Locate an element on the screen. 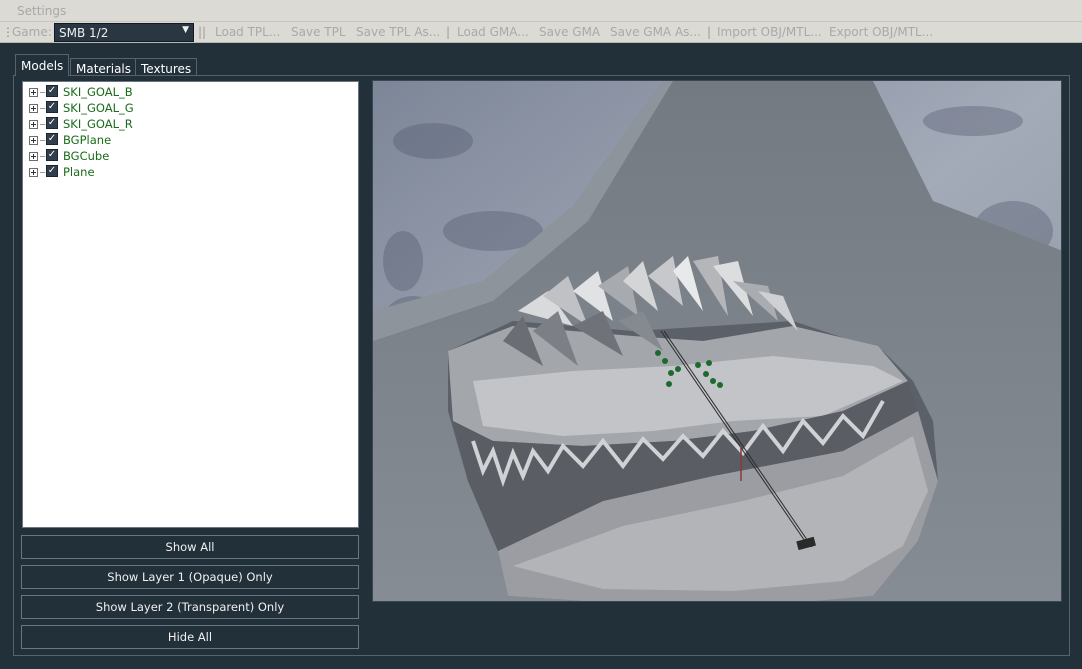 The height and width of the screenshot is (669, 1082). show-layer2-button: Show Layer 2 (Transparent) Only is located at coordinates (190, 607).